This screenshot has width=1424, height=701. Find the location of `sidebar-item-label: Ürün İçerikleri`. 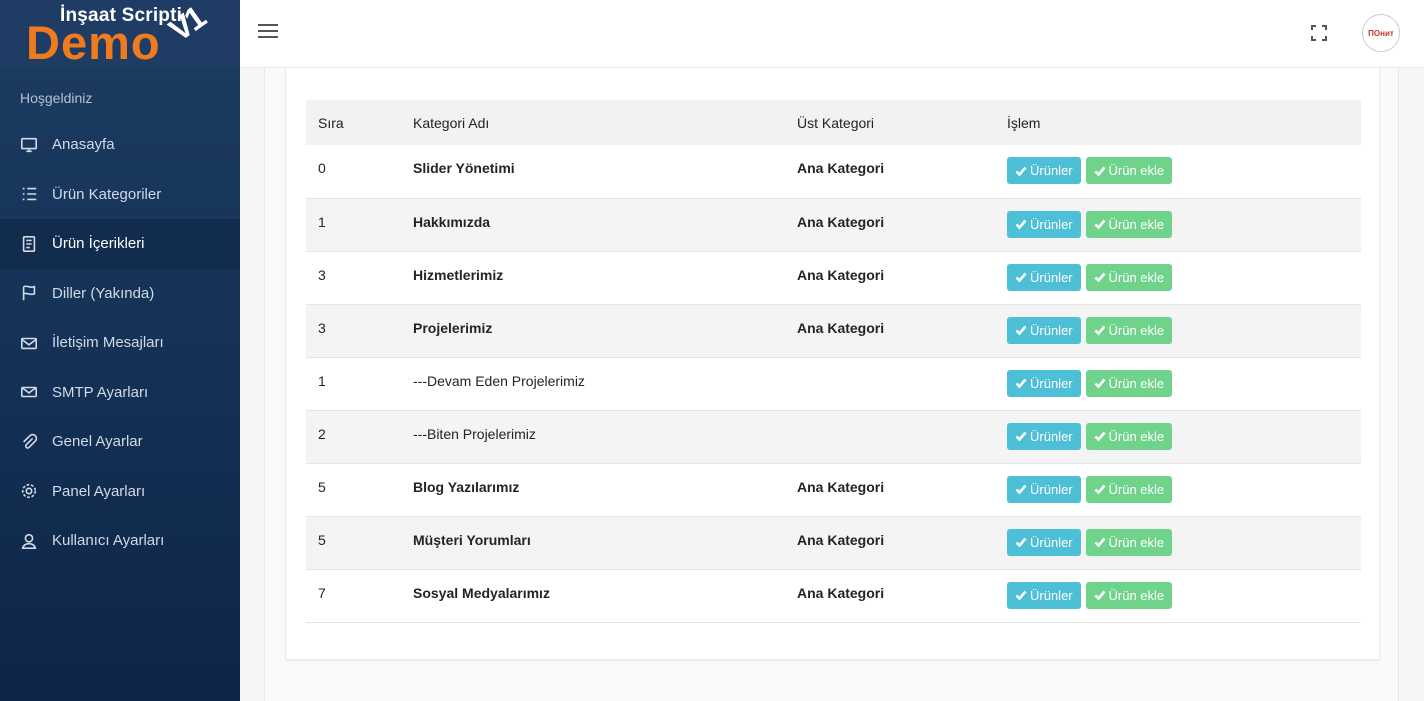

sidebar-item-label: Ürün İçerikleri is located at coordinates (98, 244).